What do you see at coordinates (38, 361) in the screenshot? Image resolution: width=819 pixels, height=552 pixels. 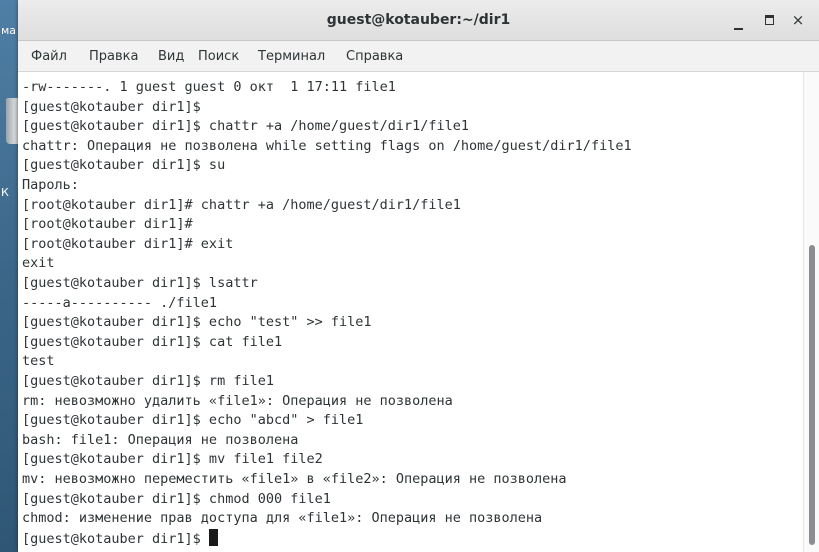 I see `terminal-line: test` at bounding box center [38, 361].